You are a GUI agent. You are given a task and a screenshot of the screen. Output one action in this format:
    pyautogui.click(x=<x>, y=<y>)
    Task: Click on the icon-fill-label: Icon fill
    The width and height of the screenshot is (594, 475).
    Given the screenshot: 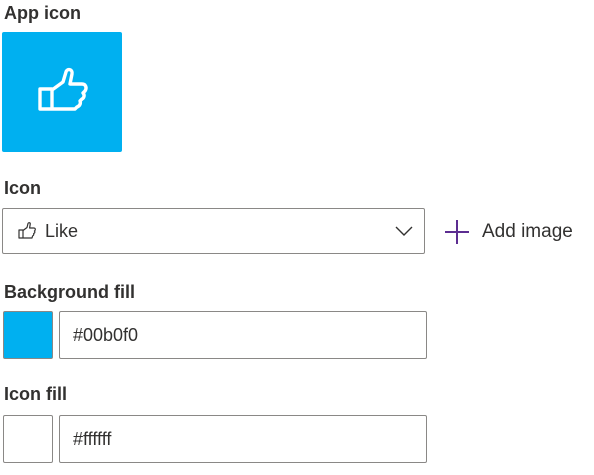 What is the action you would take?
    pyautogui.click(x=35, y=394)
    